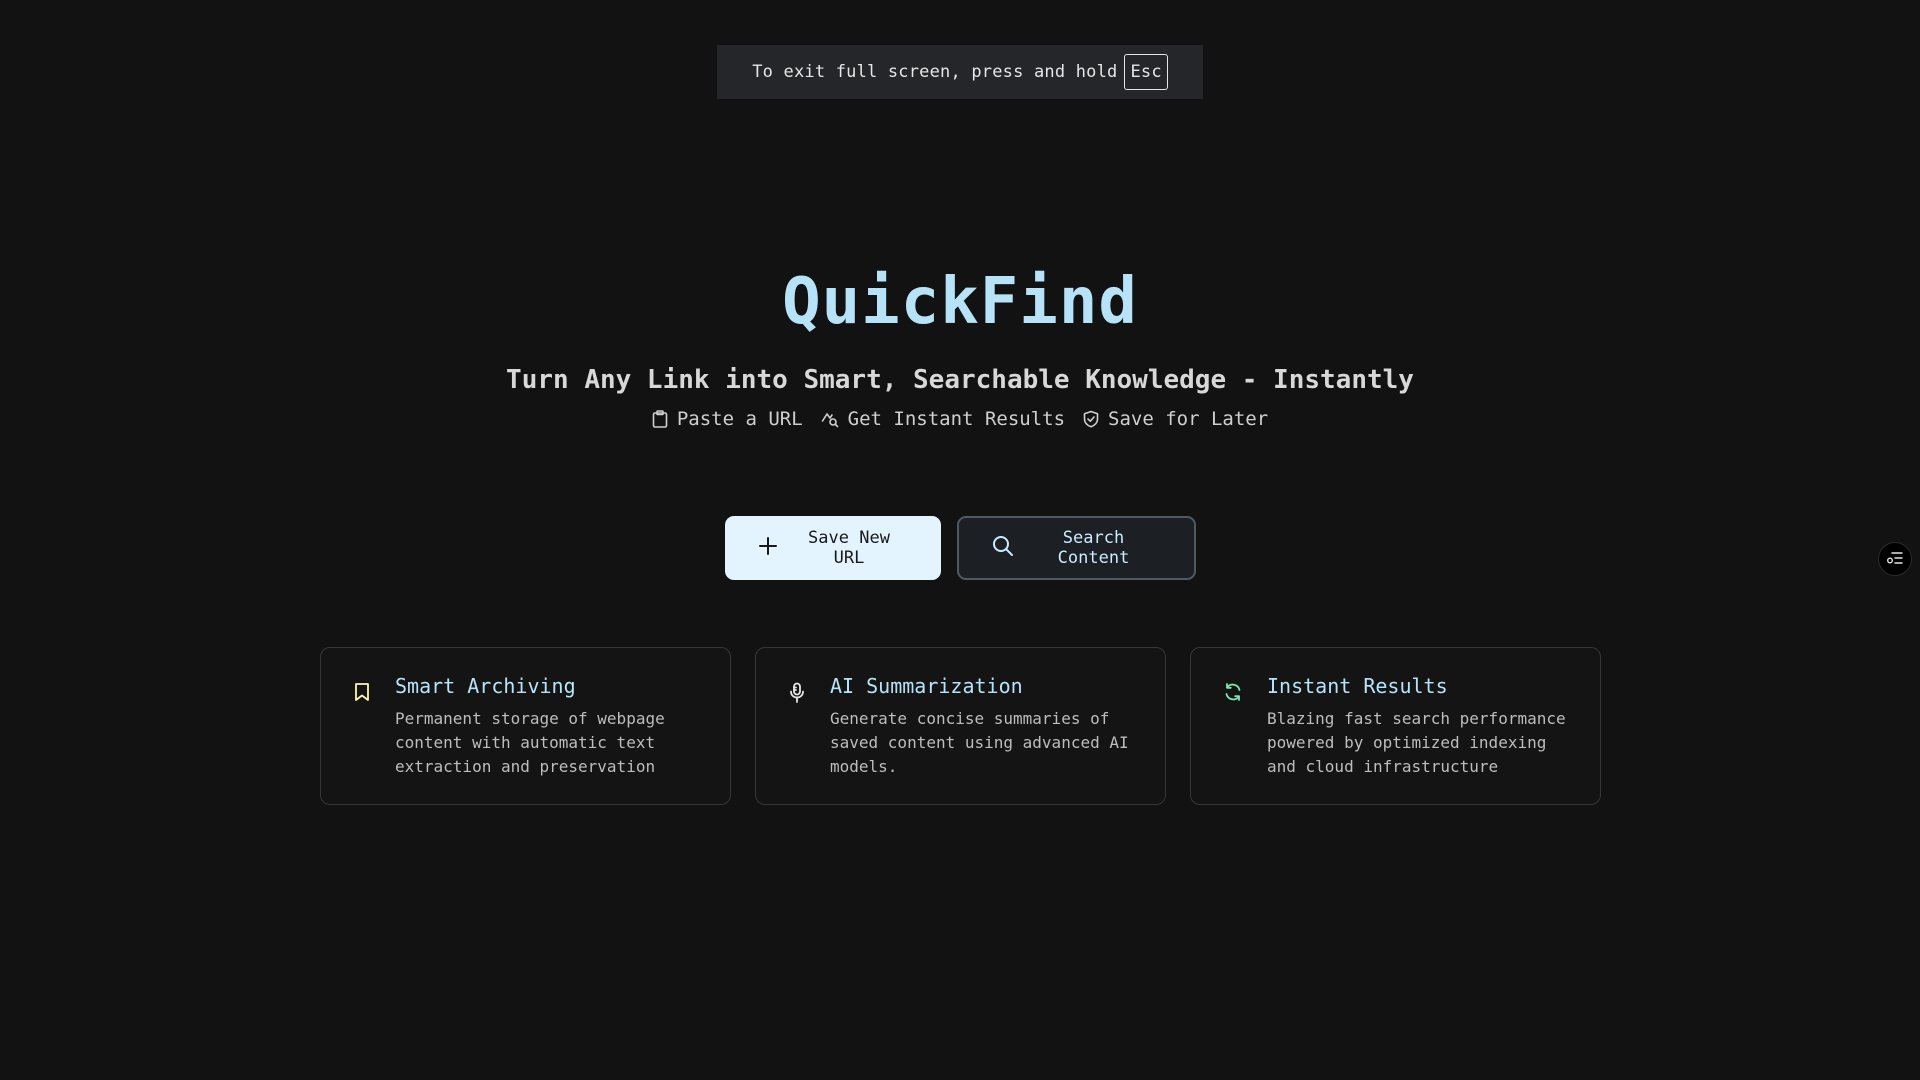 The height and width of the screenshot is (1080, 1920). Describe the element at coordinates (1146, 72) in the screenshot. I see `esc-key: Esc` at that location.